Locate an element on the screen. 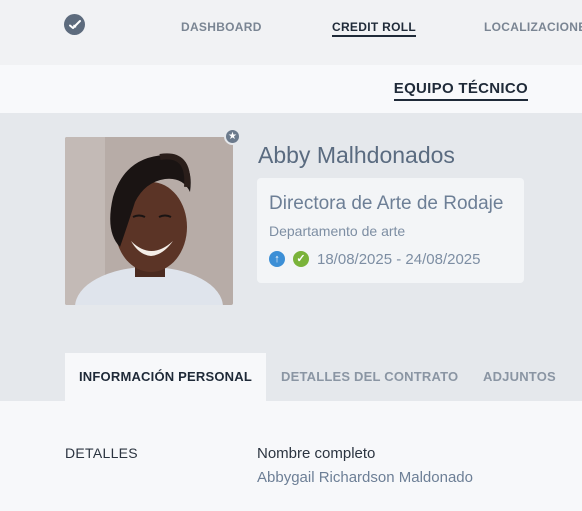  arrow-up-icon: ↑ is located at coordinates (277, 259).